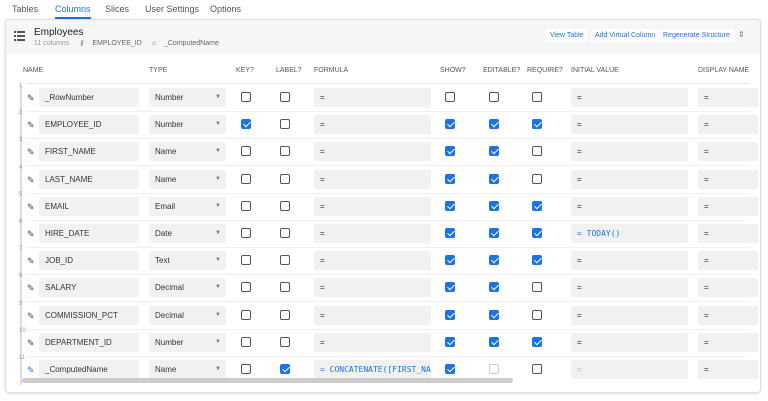 The width and height of the screenshot is (768, 401). Describe the element at coordinates (25, 9) in the screenshot. I see `tab-tables: Tables` at that location.